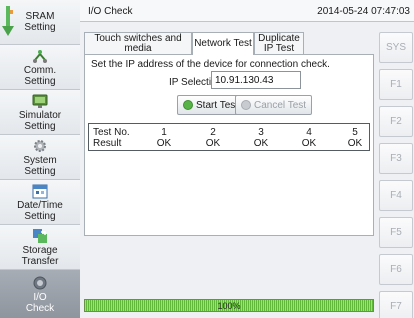  What do you see at coordinates (261, 132) in the screenshot?
I see `test-number: 3` at bounding box center [261, 132].